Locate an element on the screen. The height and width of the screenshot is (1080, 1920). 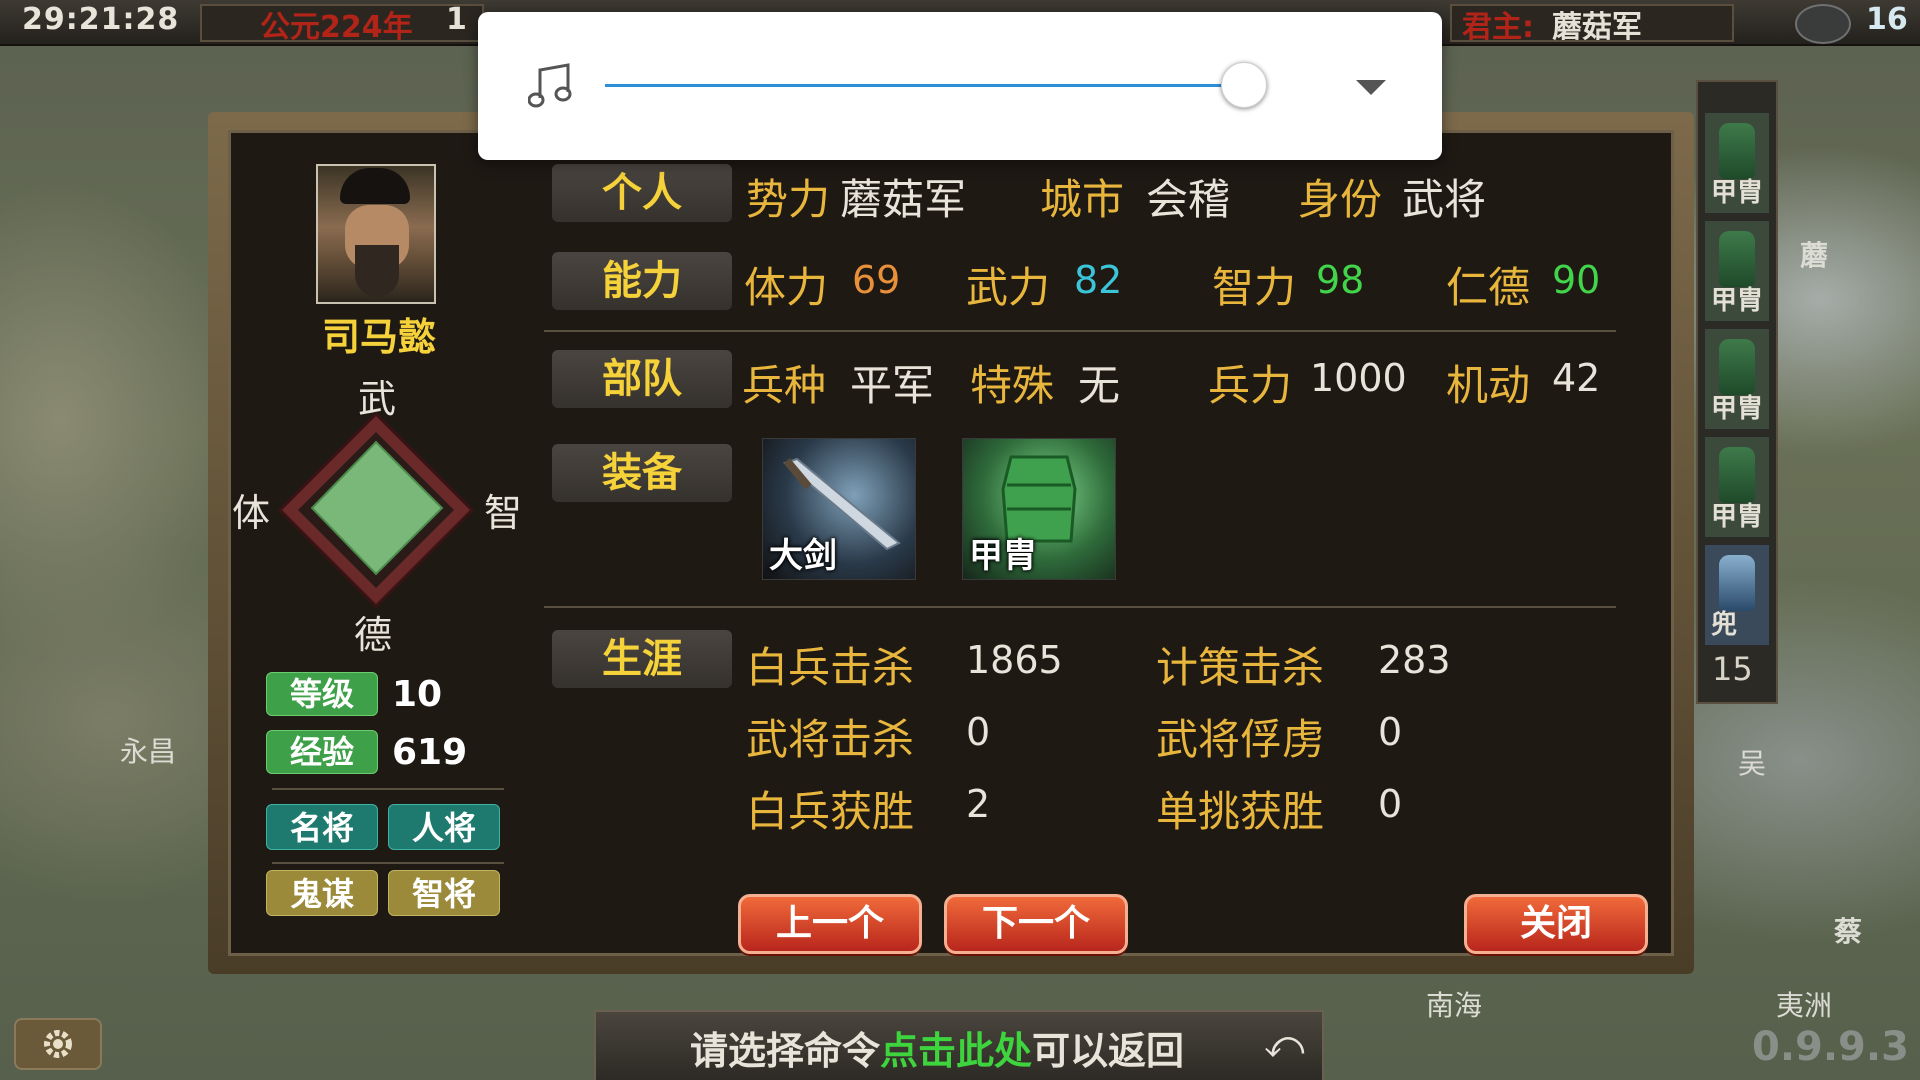
exp-tag: 经验 is located at coordinates (322, 752).